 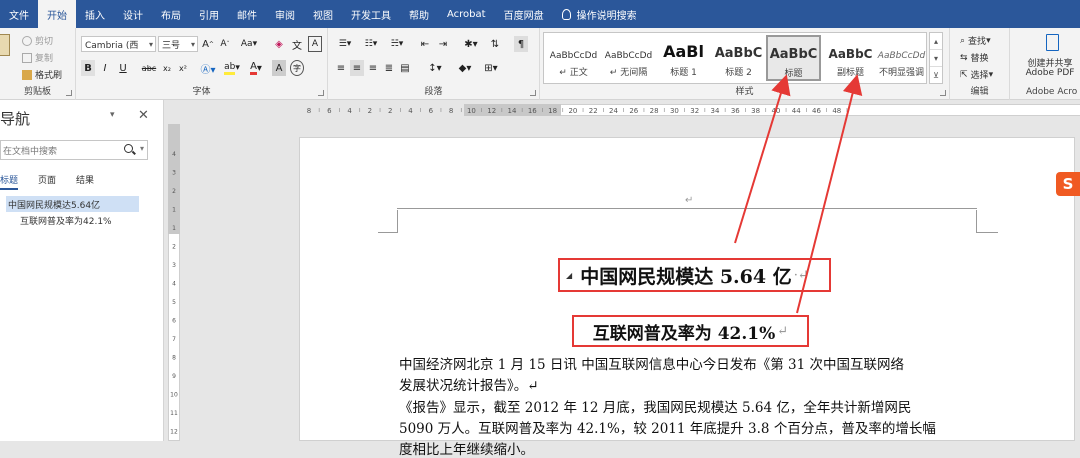 What do you see at coordinates (279, 44) in the screenshot?
I see `clear-format-icon: ◈` at bounding box center [279, 44].